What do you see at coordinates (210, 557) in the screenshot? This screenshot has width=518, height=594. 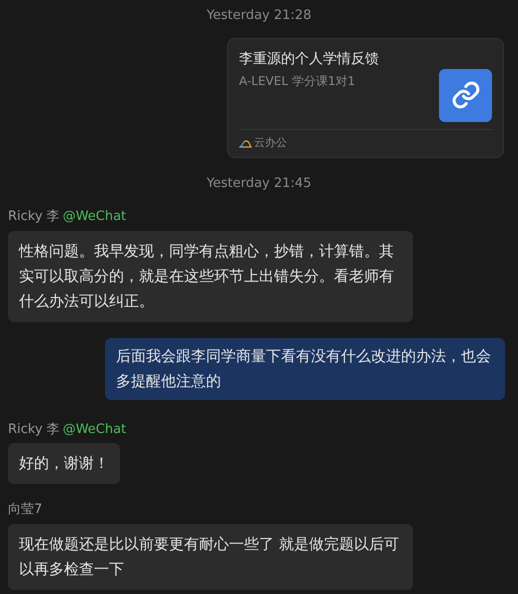 I see `message-bubble: 现在做题还是比以前要更有耐心一些了 就是做完题以后可以再多检查一下` at bounding box center [210, 557].